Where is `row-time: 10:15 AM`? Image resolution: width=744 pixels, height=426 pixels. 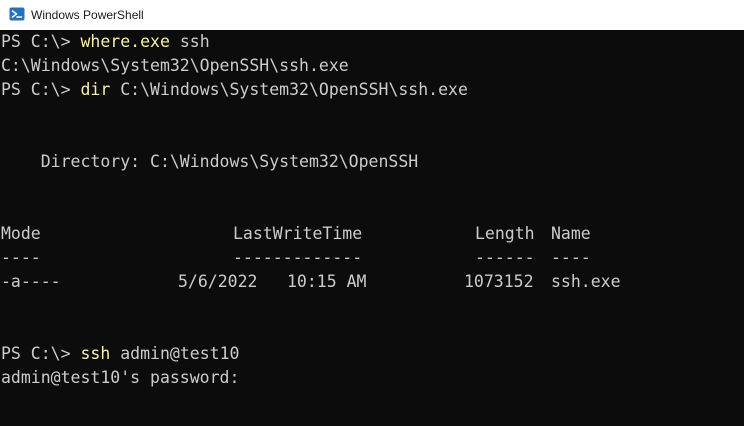
row-time: 10:15 AM is located at coordinates (327, 281).